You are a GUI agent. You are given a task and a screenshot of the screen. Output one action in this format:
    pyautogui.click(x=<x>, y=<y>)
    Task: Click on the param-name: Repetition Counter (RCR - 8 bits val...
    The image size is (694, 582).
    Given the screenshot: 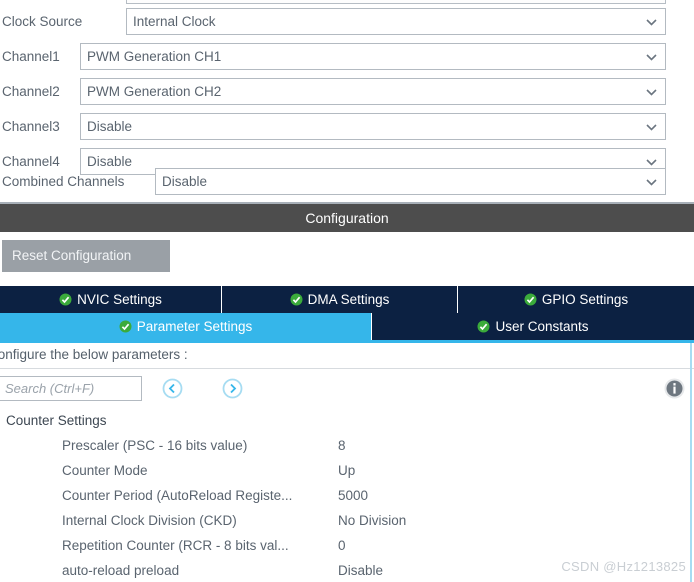 What is the action you would take?
    pyautogui.click(x=175, y=545)
    